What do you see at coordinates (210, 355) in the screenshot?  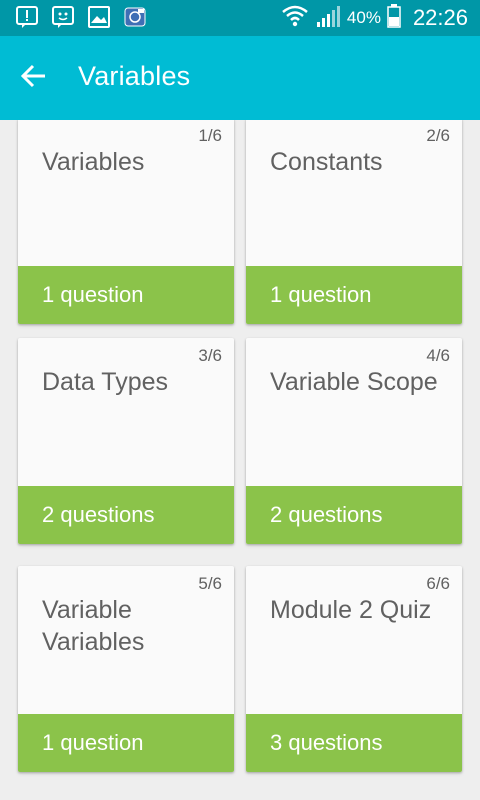 I see `card-index: 3/6` at bounding box center [210, 355].